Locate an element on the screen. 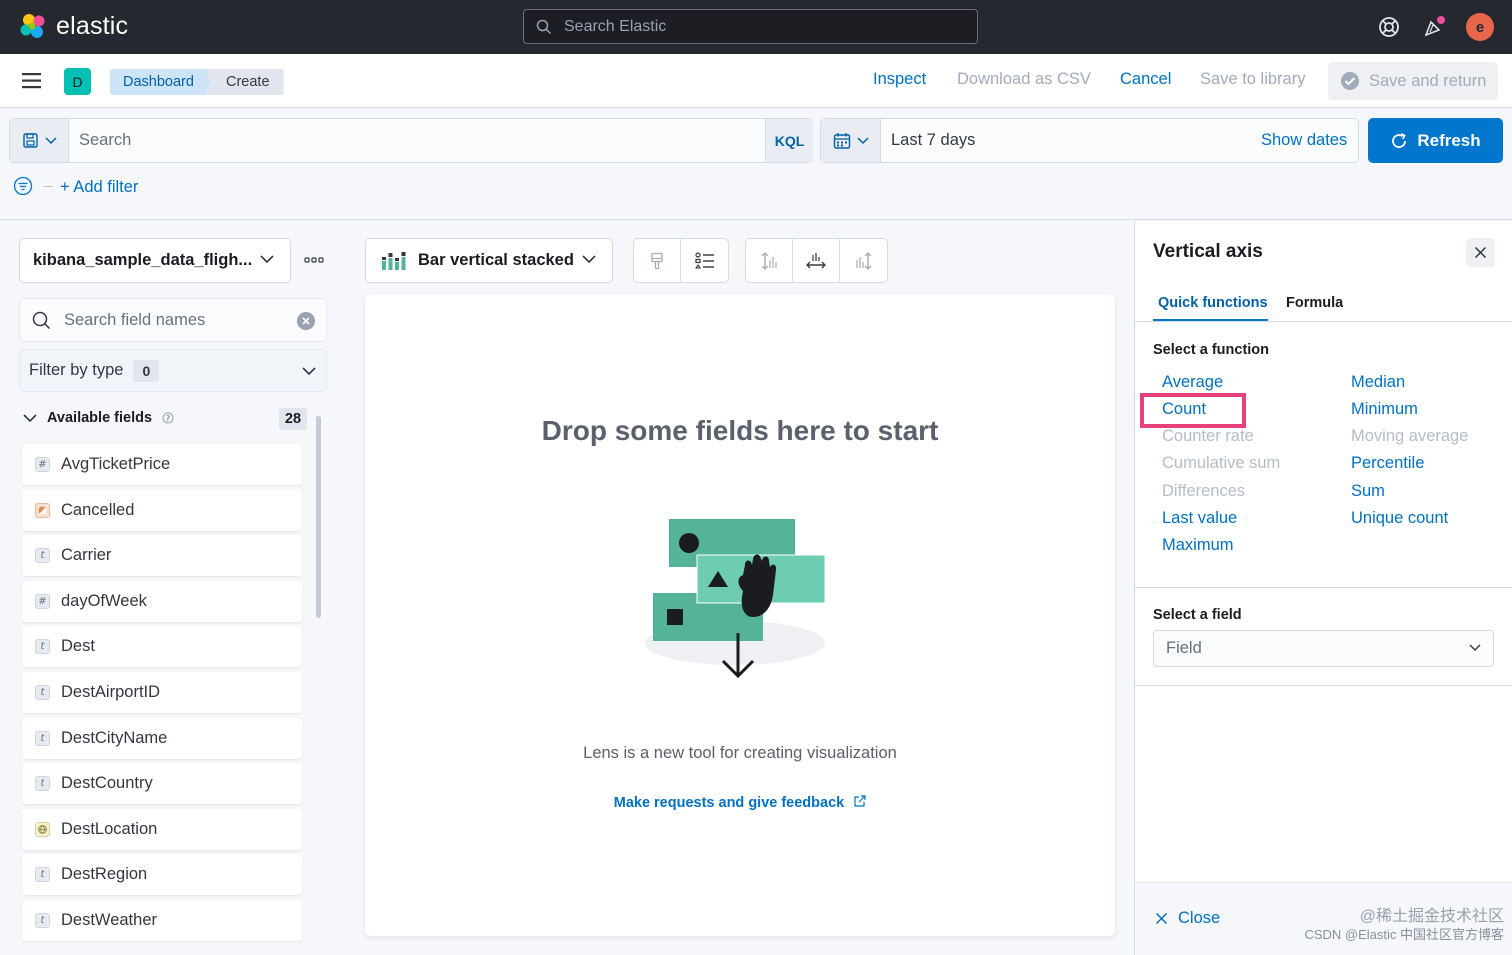 Image resolution: width=1512 pixels, height=955 pixels. left-axis-icon is located at coordinates (769, 260).